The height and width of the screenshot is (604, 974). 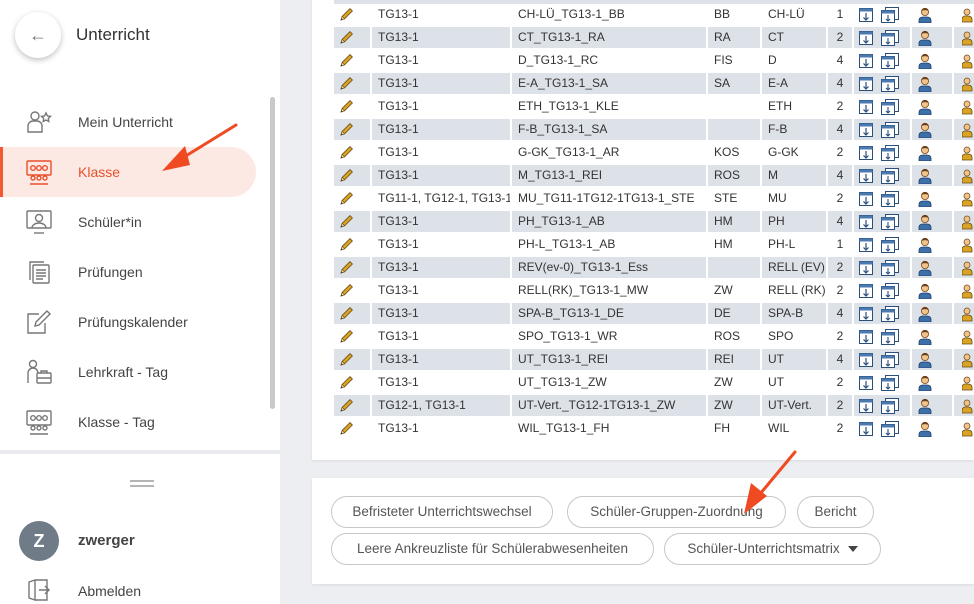 I want to click on befristeter-unterrichtswechsel-button: Befristeter Unterrichtswechsel, so click(x=442, y=512).